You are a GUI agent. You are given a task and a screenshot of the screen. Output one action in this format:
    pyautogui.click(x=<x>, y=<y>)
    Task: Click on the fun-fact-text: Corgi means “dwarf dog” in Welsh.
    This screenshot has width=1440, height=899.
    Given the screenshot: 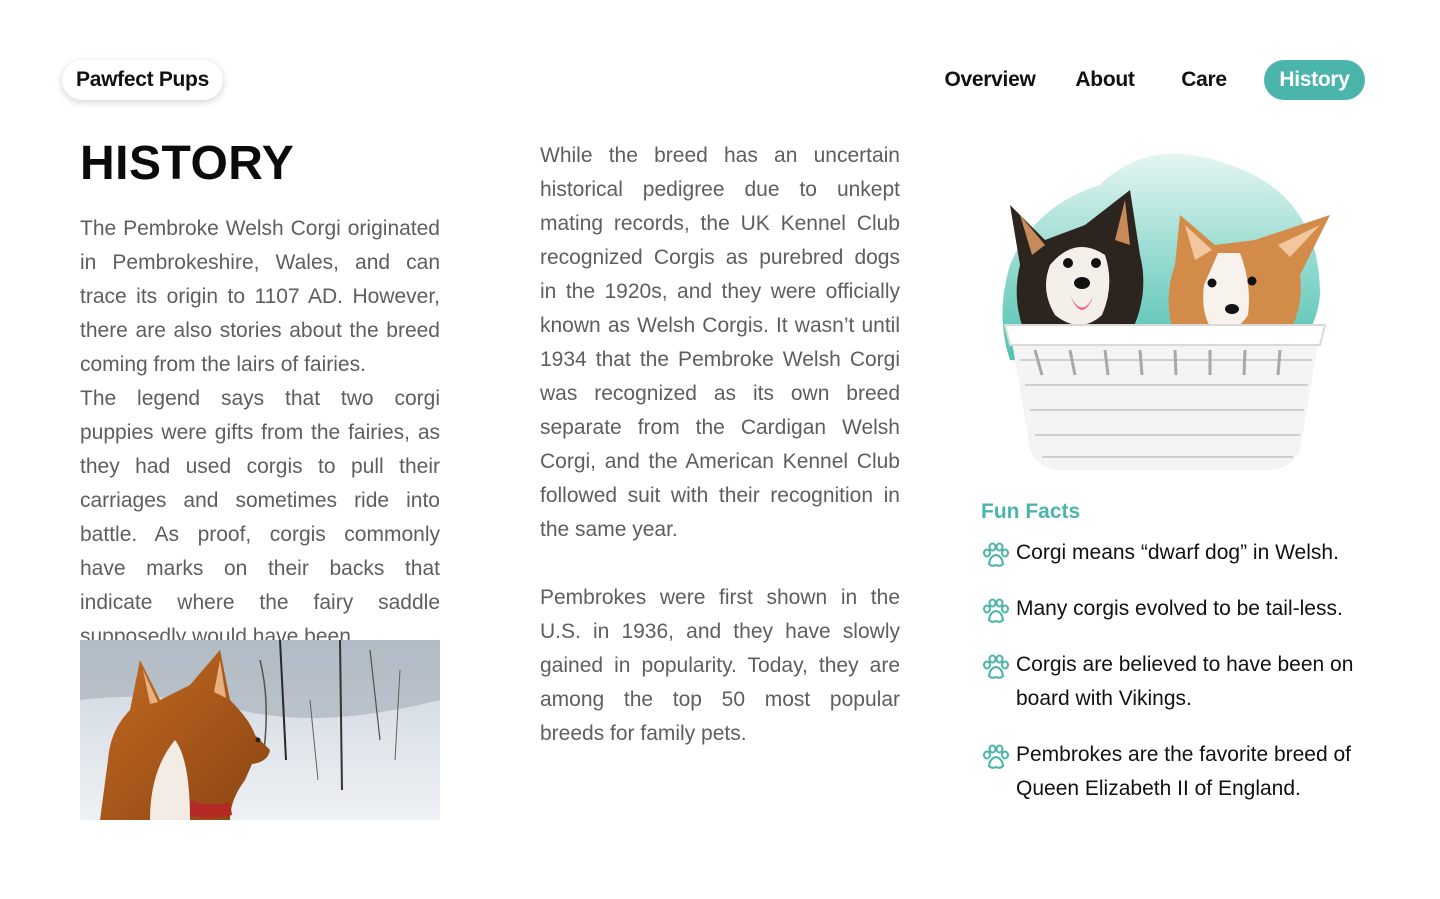 What is the action you would take?
    pyautogui.click(x=1177, y=552)
    